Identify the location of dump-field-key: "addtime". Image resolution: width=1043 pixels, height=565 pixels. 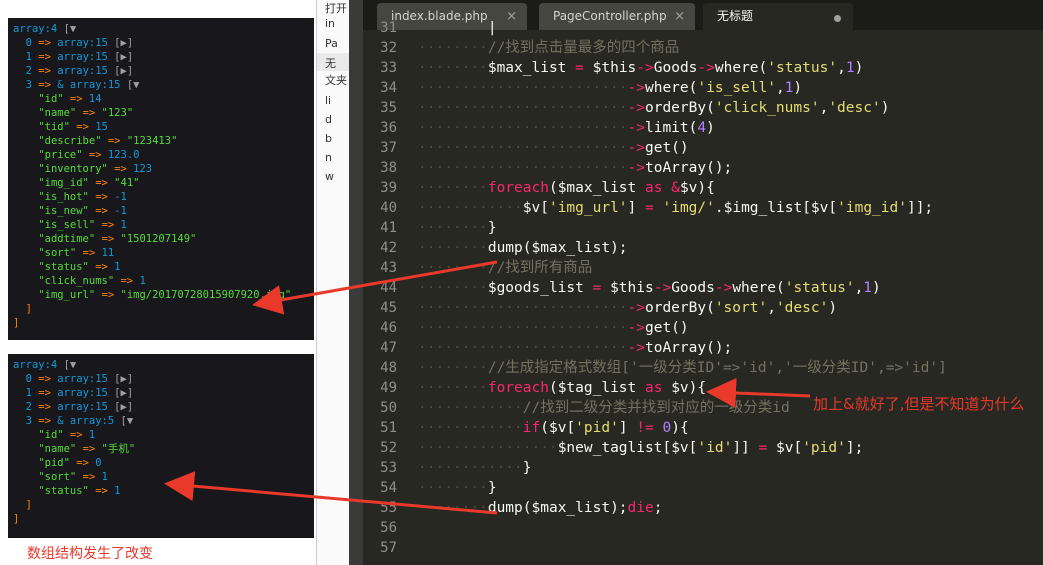
(67, 239).